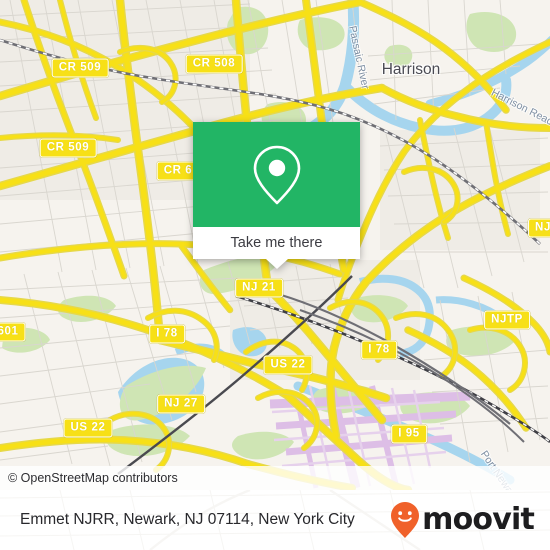 The image size is (550, 550). I want to click on popup-pointer-triangle, so click(276, 264).